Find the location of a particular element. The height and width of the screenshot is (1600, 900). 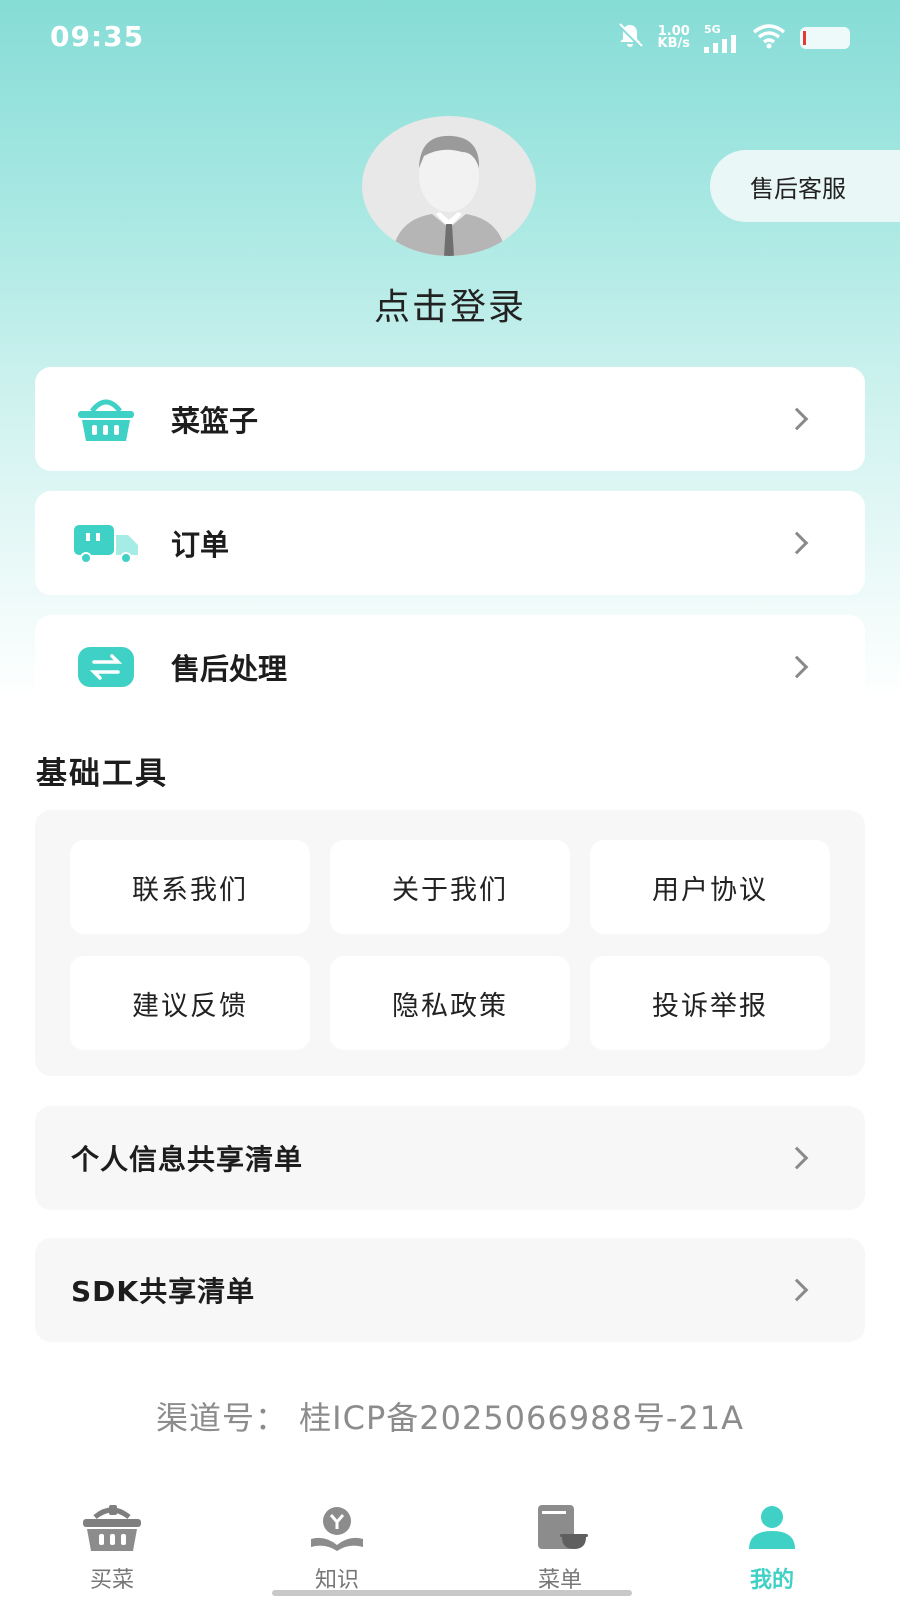

nav-buy-vegetables: 买菜 is located at coordinates (112, 1550).